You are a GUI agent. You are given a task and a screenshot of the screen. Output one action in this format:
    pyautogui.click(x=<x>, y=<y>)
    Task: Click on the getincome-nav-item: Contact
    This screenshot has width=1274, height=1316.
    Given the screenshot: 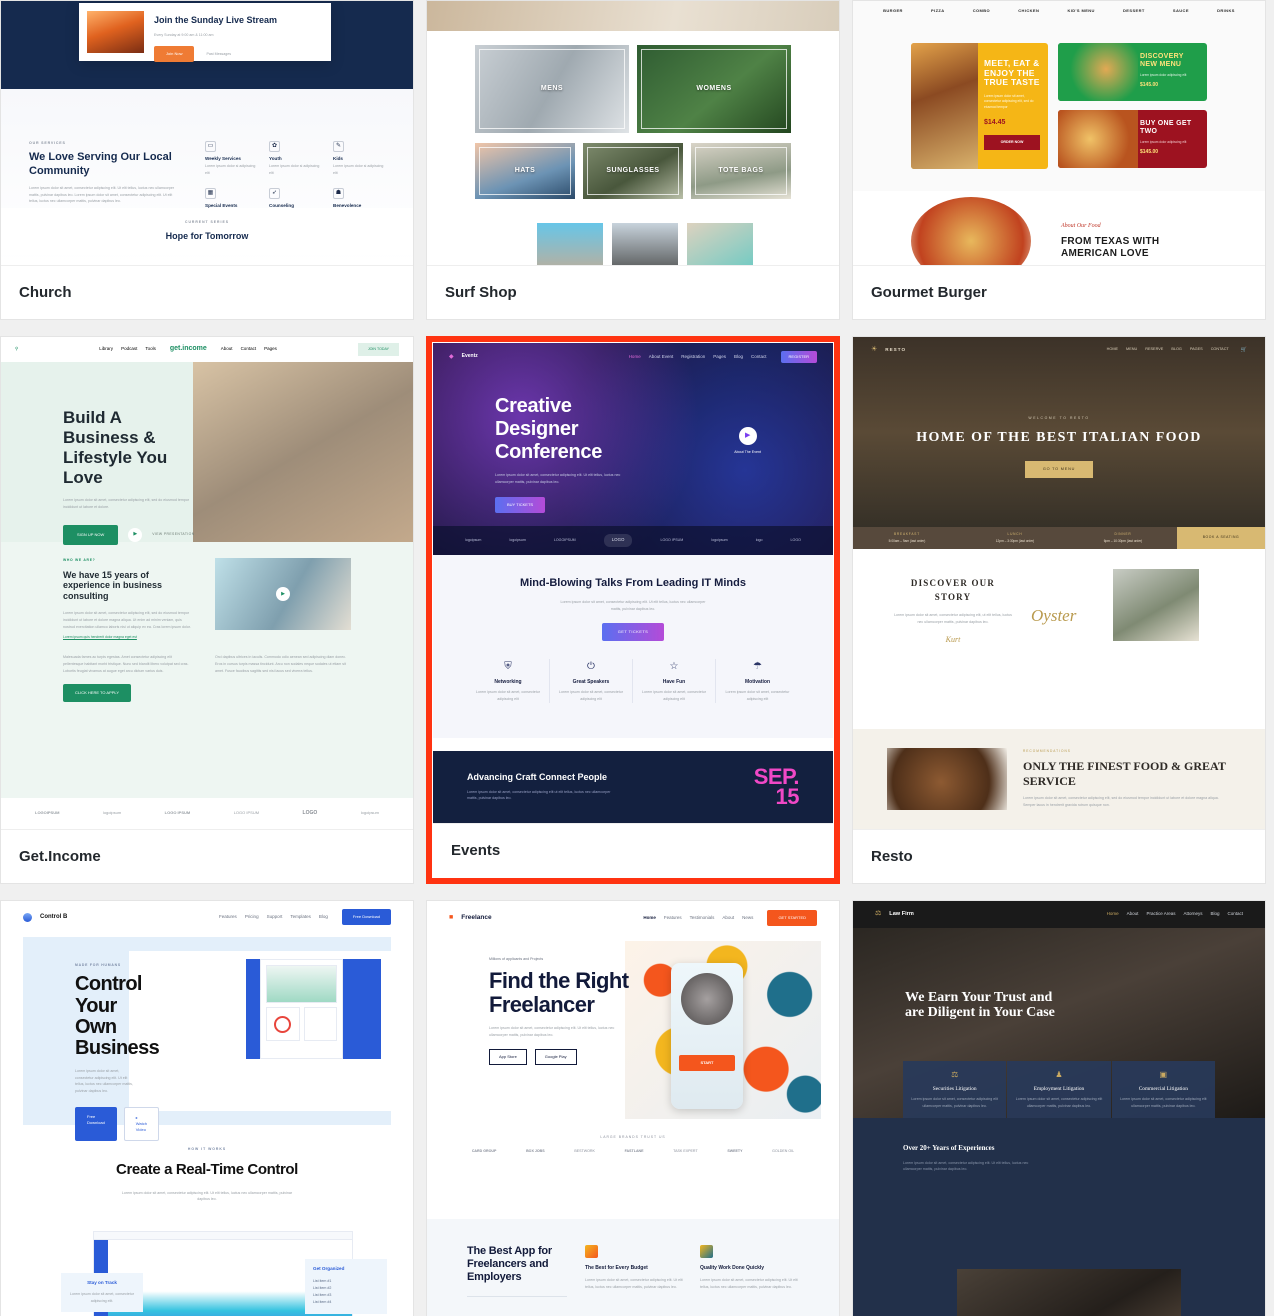 What is the action you would take?
    pyautogui.click(x=249, y=349)
    